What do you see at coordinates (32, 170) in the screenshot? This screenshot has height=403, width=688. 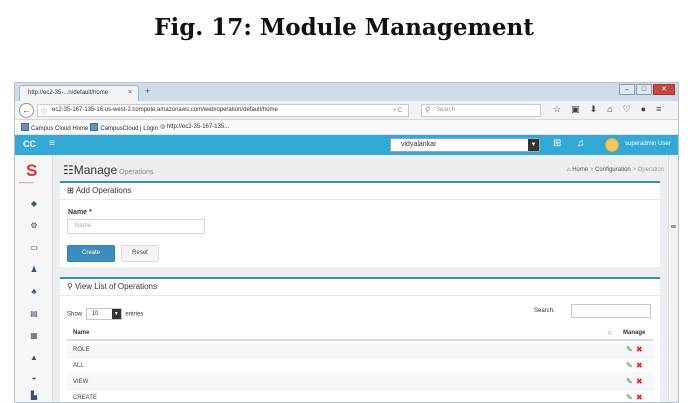 I see `campus-logo: S` at bounding box center [32, 170].